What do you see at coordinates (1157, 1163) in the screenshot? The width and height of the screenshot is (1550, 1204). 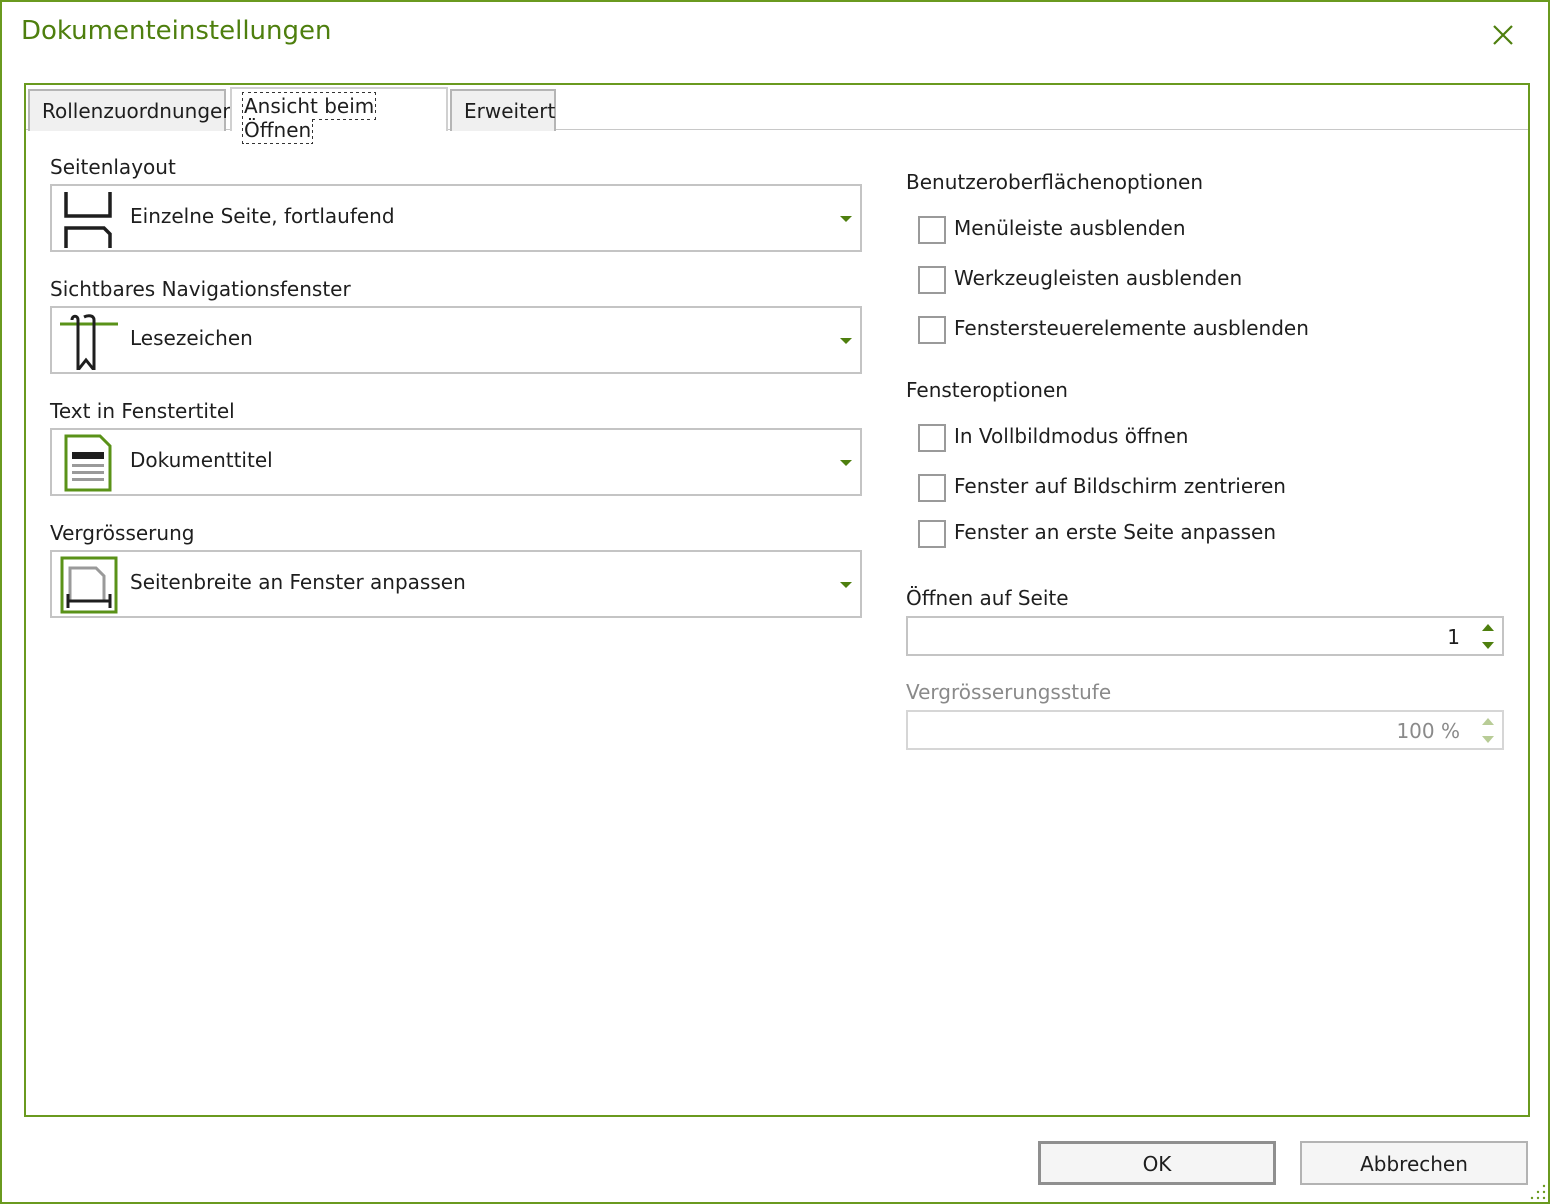 I see `ok-button: OK` at bounding box center [1157, 1163].